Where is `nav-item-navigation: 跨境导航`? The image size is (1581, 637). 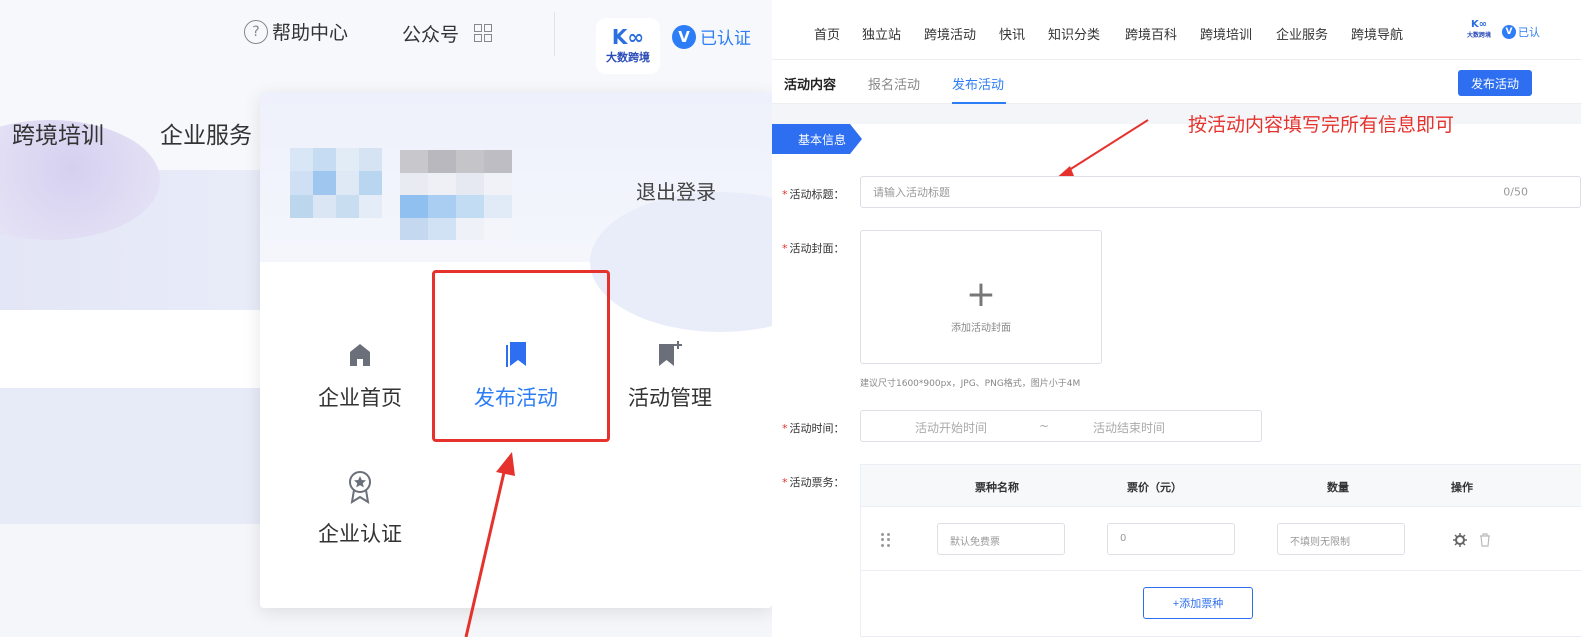 nav-item-navigation: 跨境导航 is located at coordinates (1377, 33).